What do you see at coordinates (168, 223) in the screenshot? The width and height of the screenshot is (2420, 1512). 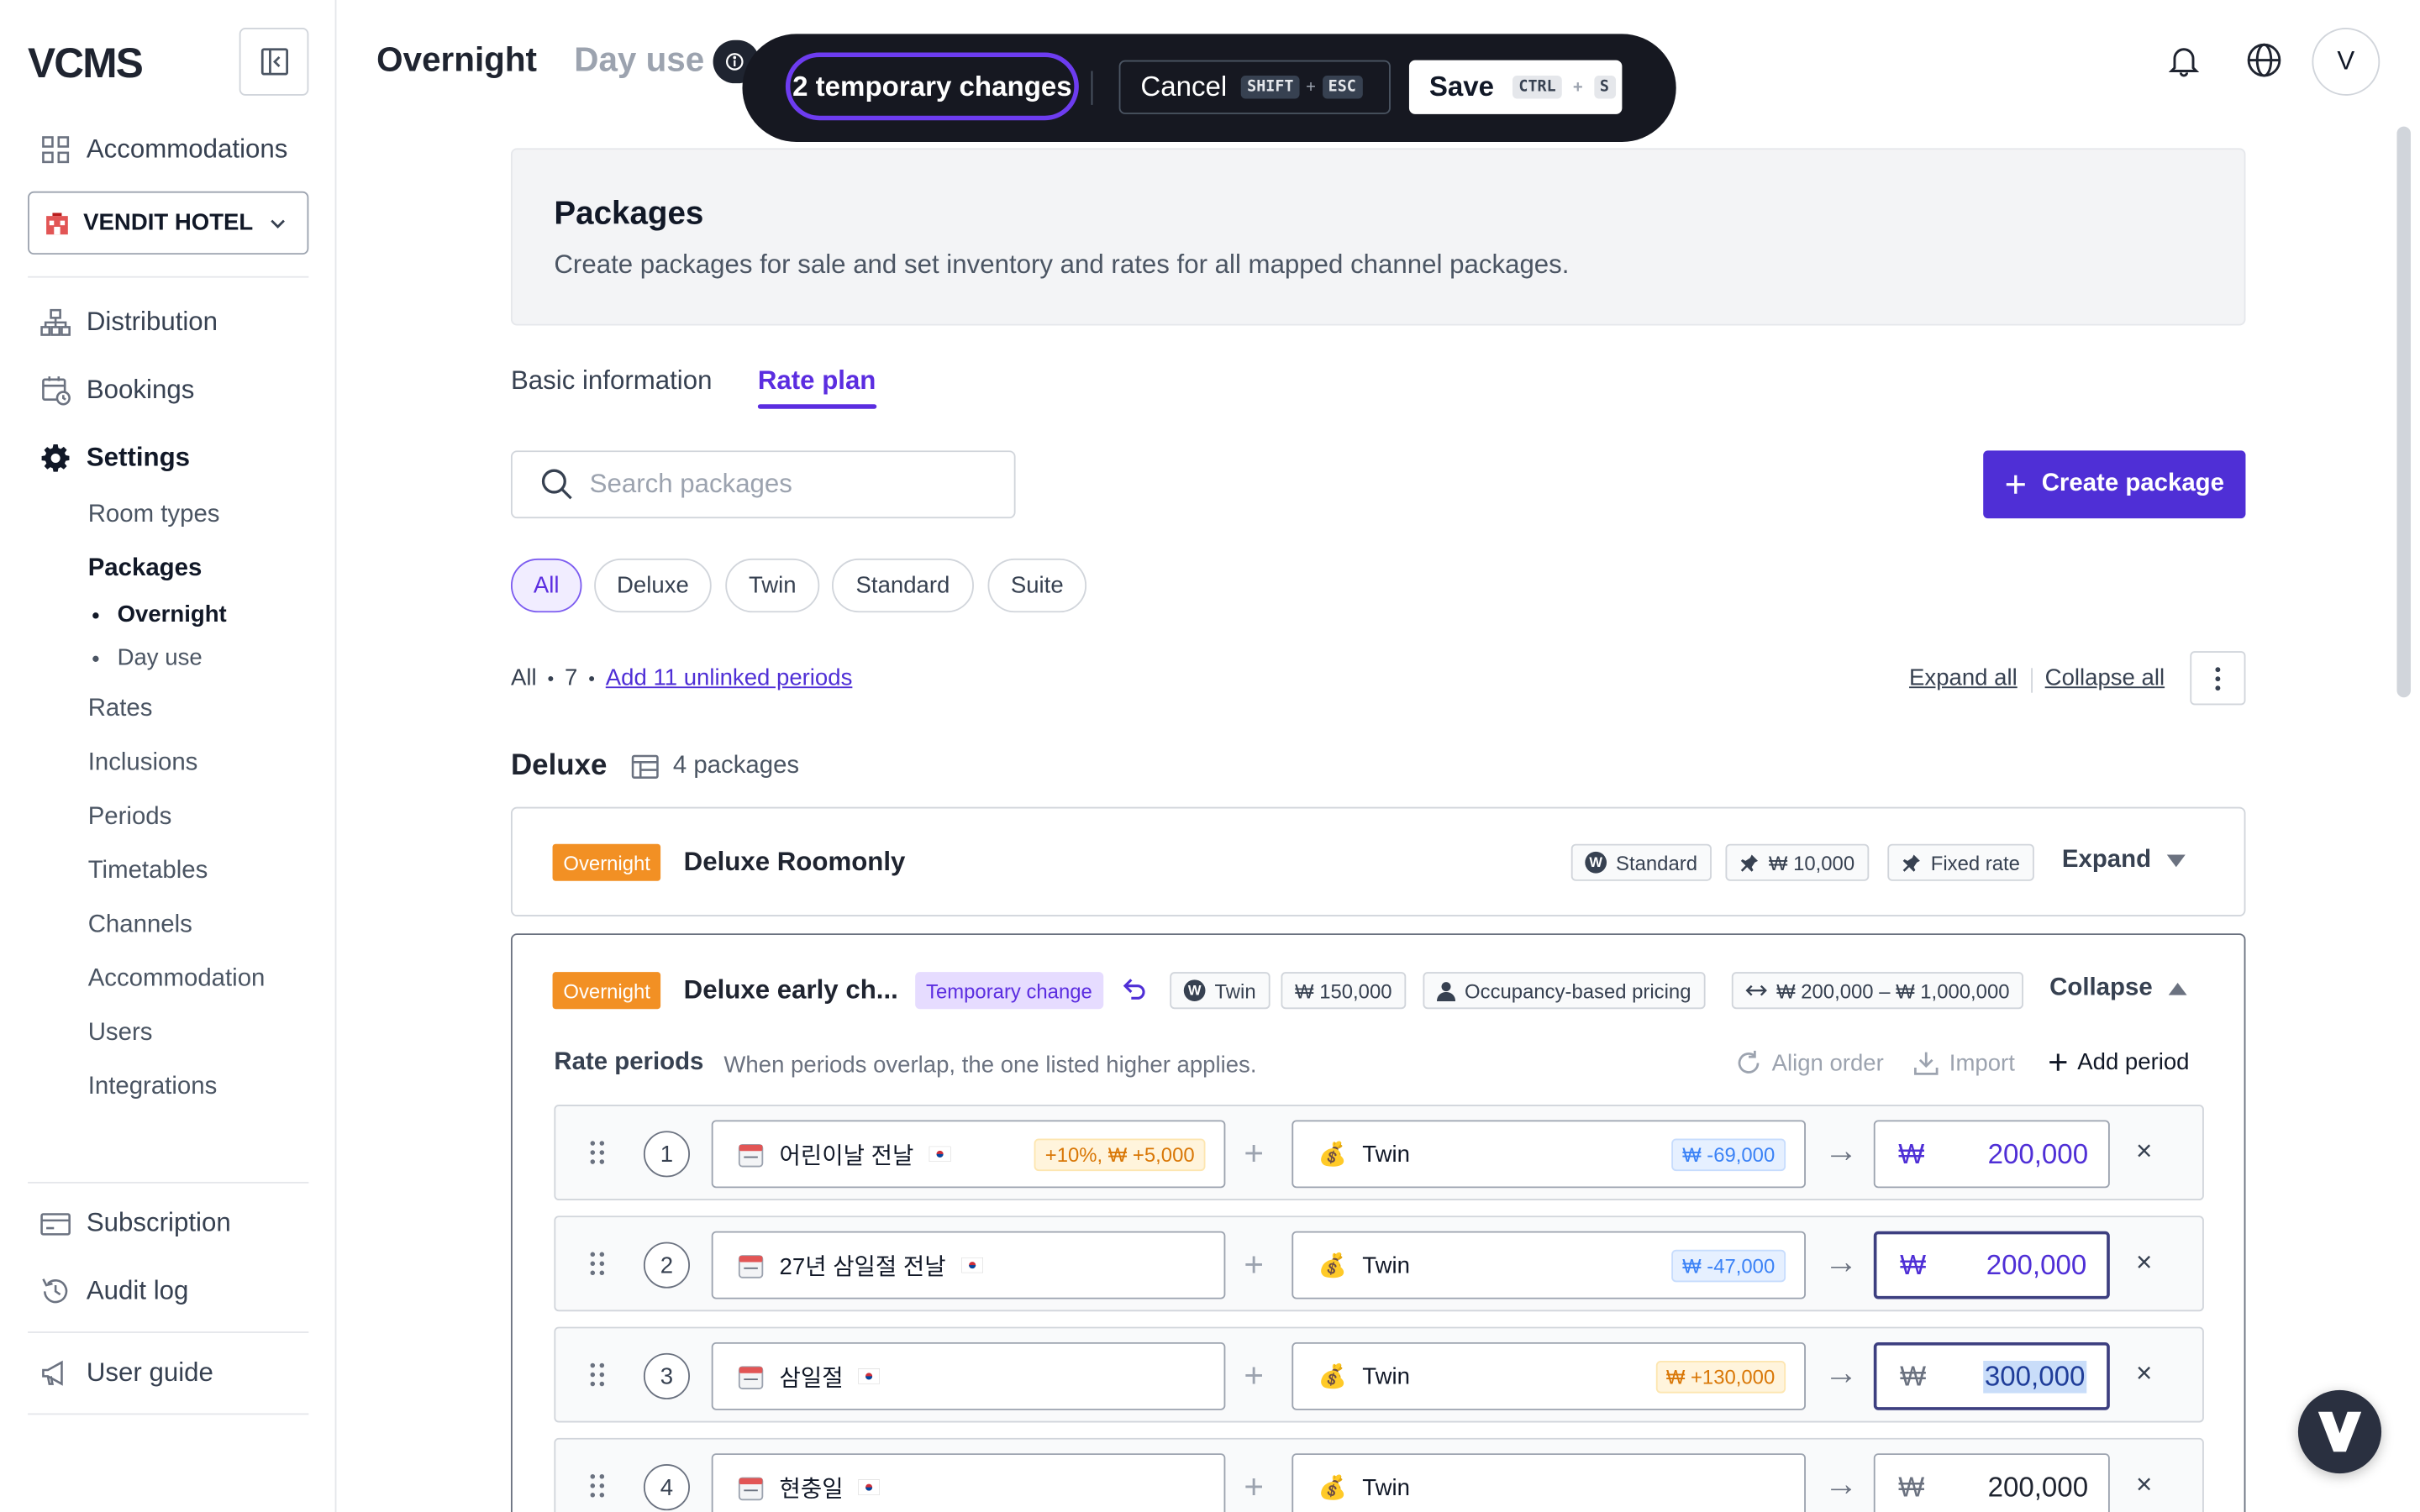 I see `hotel-select: VENDIT HOTEL` at bounding box center [168, 223].